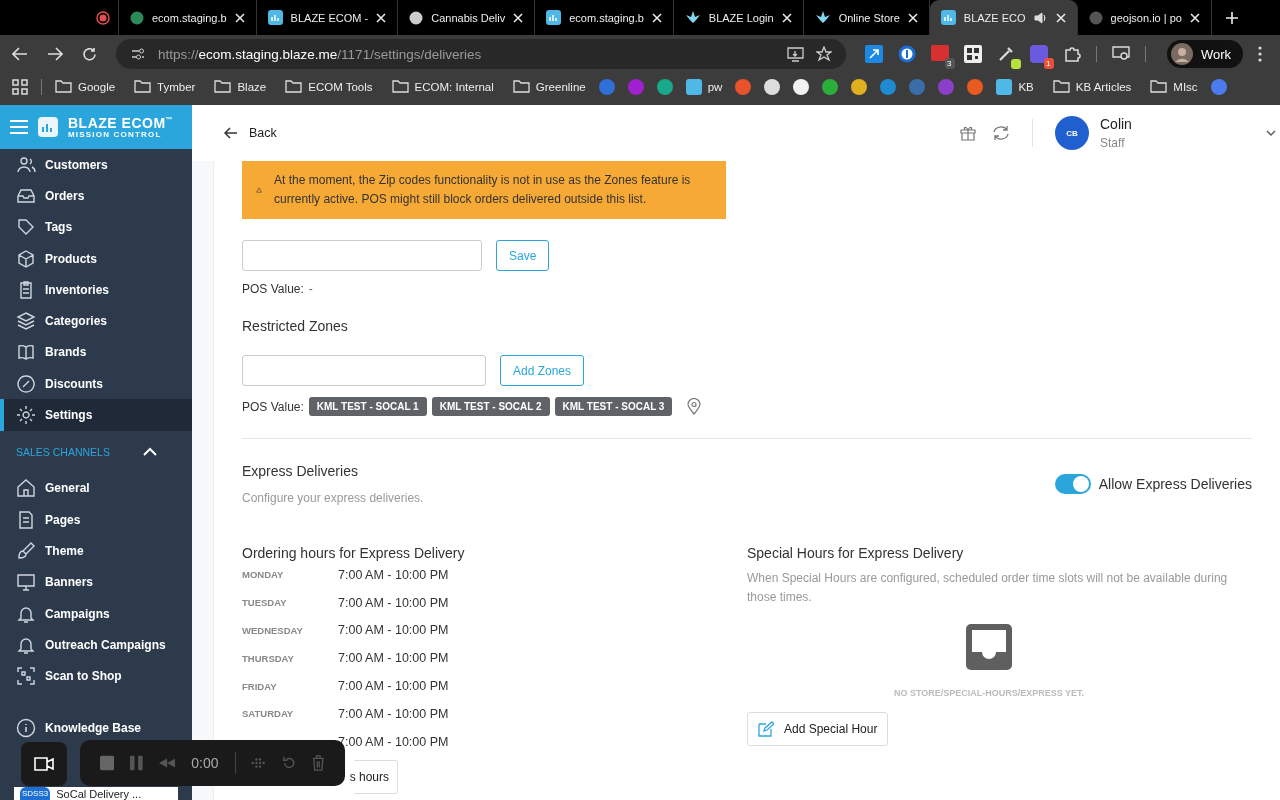 The image size is (1280, 800). I want to click on percent-icon, so click(26, 383).